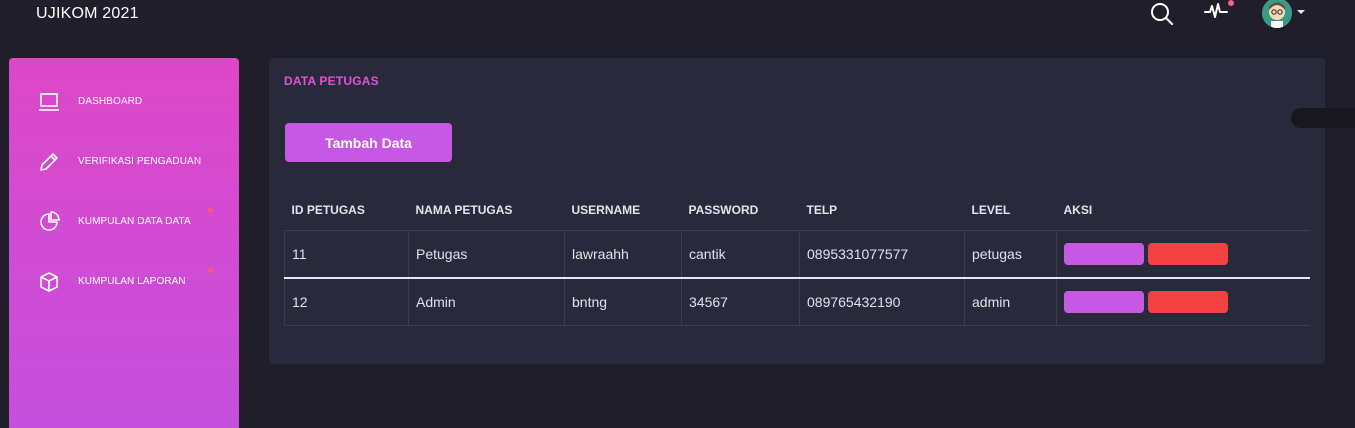  What do you see at coordinates (49, 282) in the screenshot?
I see `box-icon` at bounding box center [49, 282].